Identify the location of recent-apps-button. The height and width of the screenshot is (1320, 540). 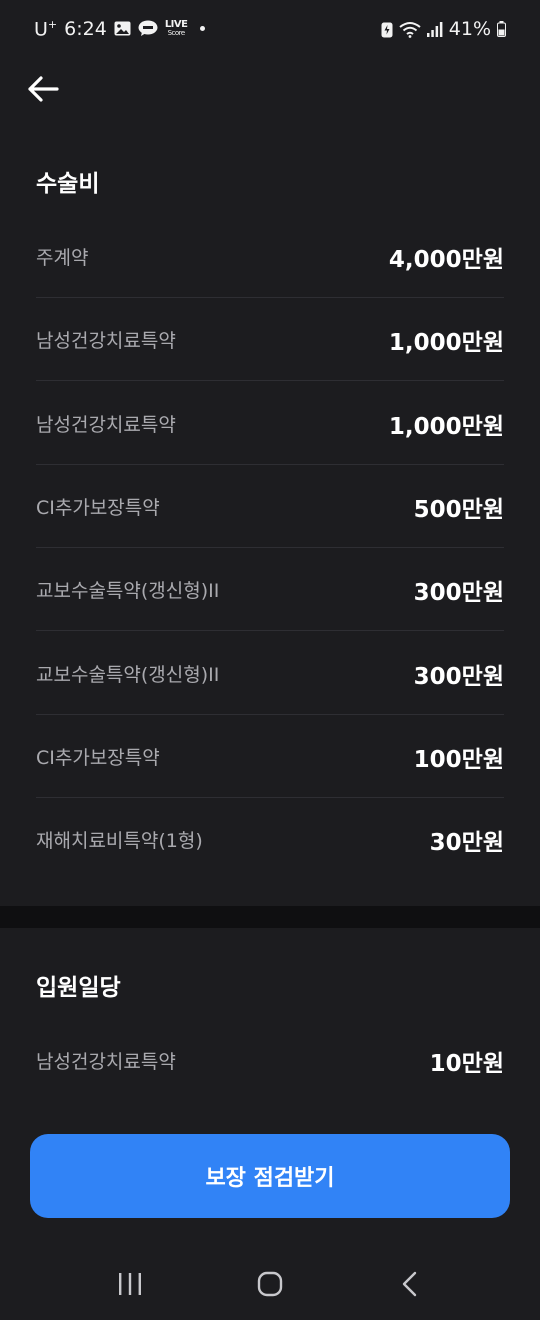
(130, 1284).